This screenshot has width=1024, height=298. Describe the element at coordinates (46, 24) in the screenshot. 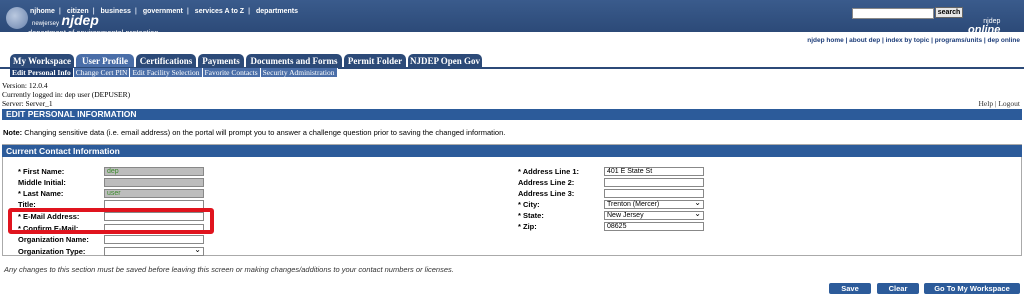

I see `logo-small-text: newjersey` at that location.